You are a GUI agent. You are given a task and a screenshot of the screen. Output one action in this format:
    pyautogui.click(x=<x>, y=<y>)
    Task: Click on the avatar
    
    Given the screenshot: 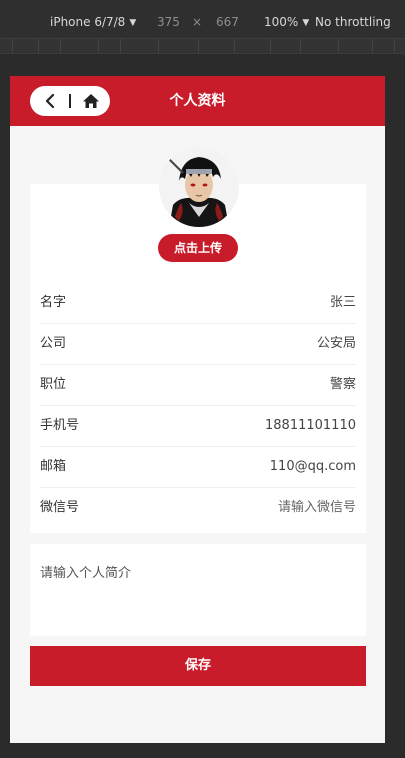 What is the action you would take?
    pyautogui.click(x=199, y=187)
    